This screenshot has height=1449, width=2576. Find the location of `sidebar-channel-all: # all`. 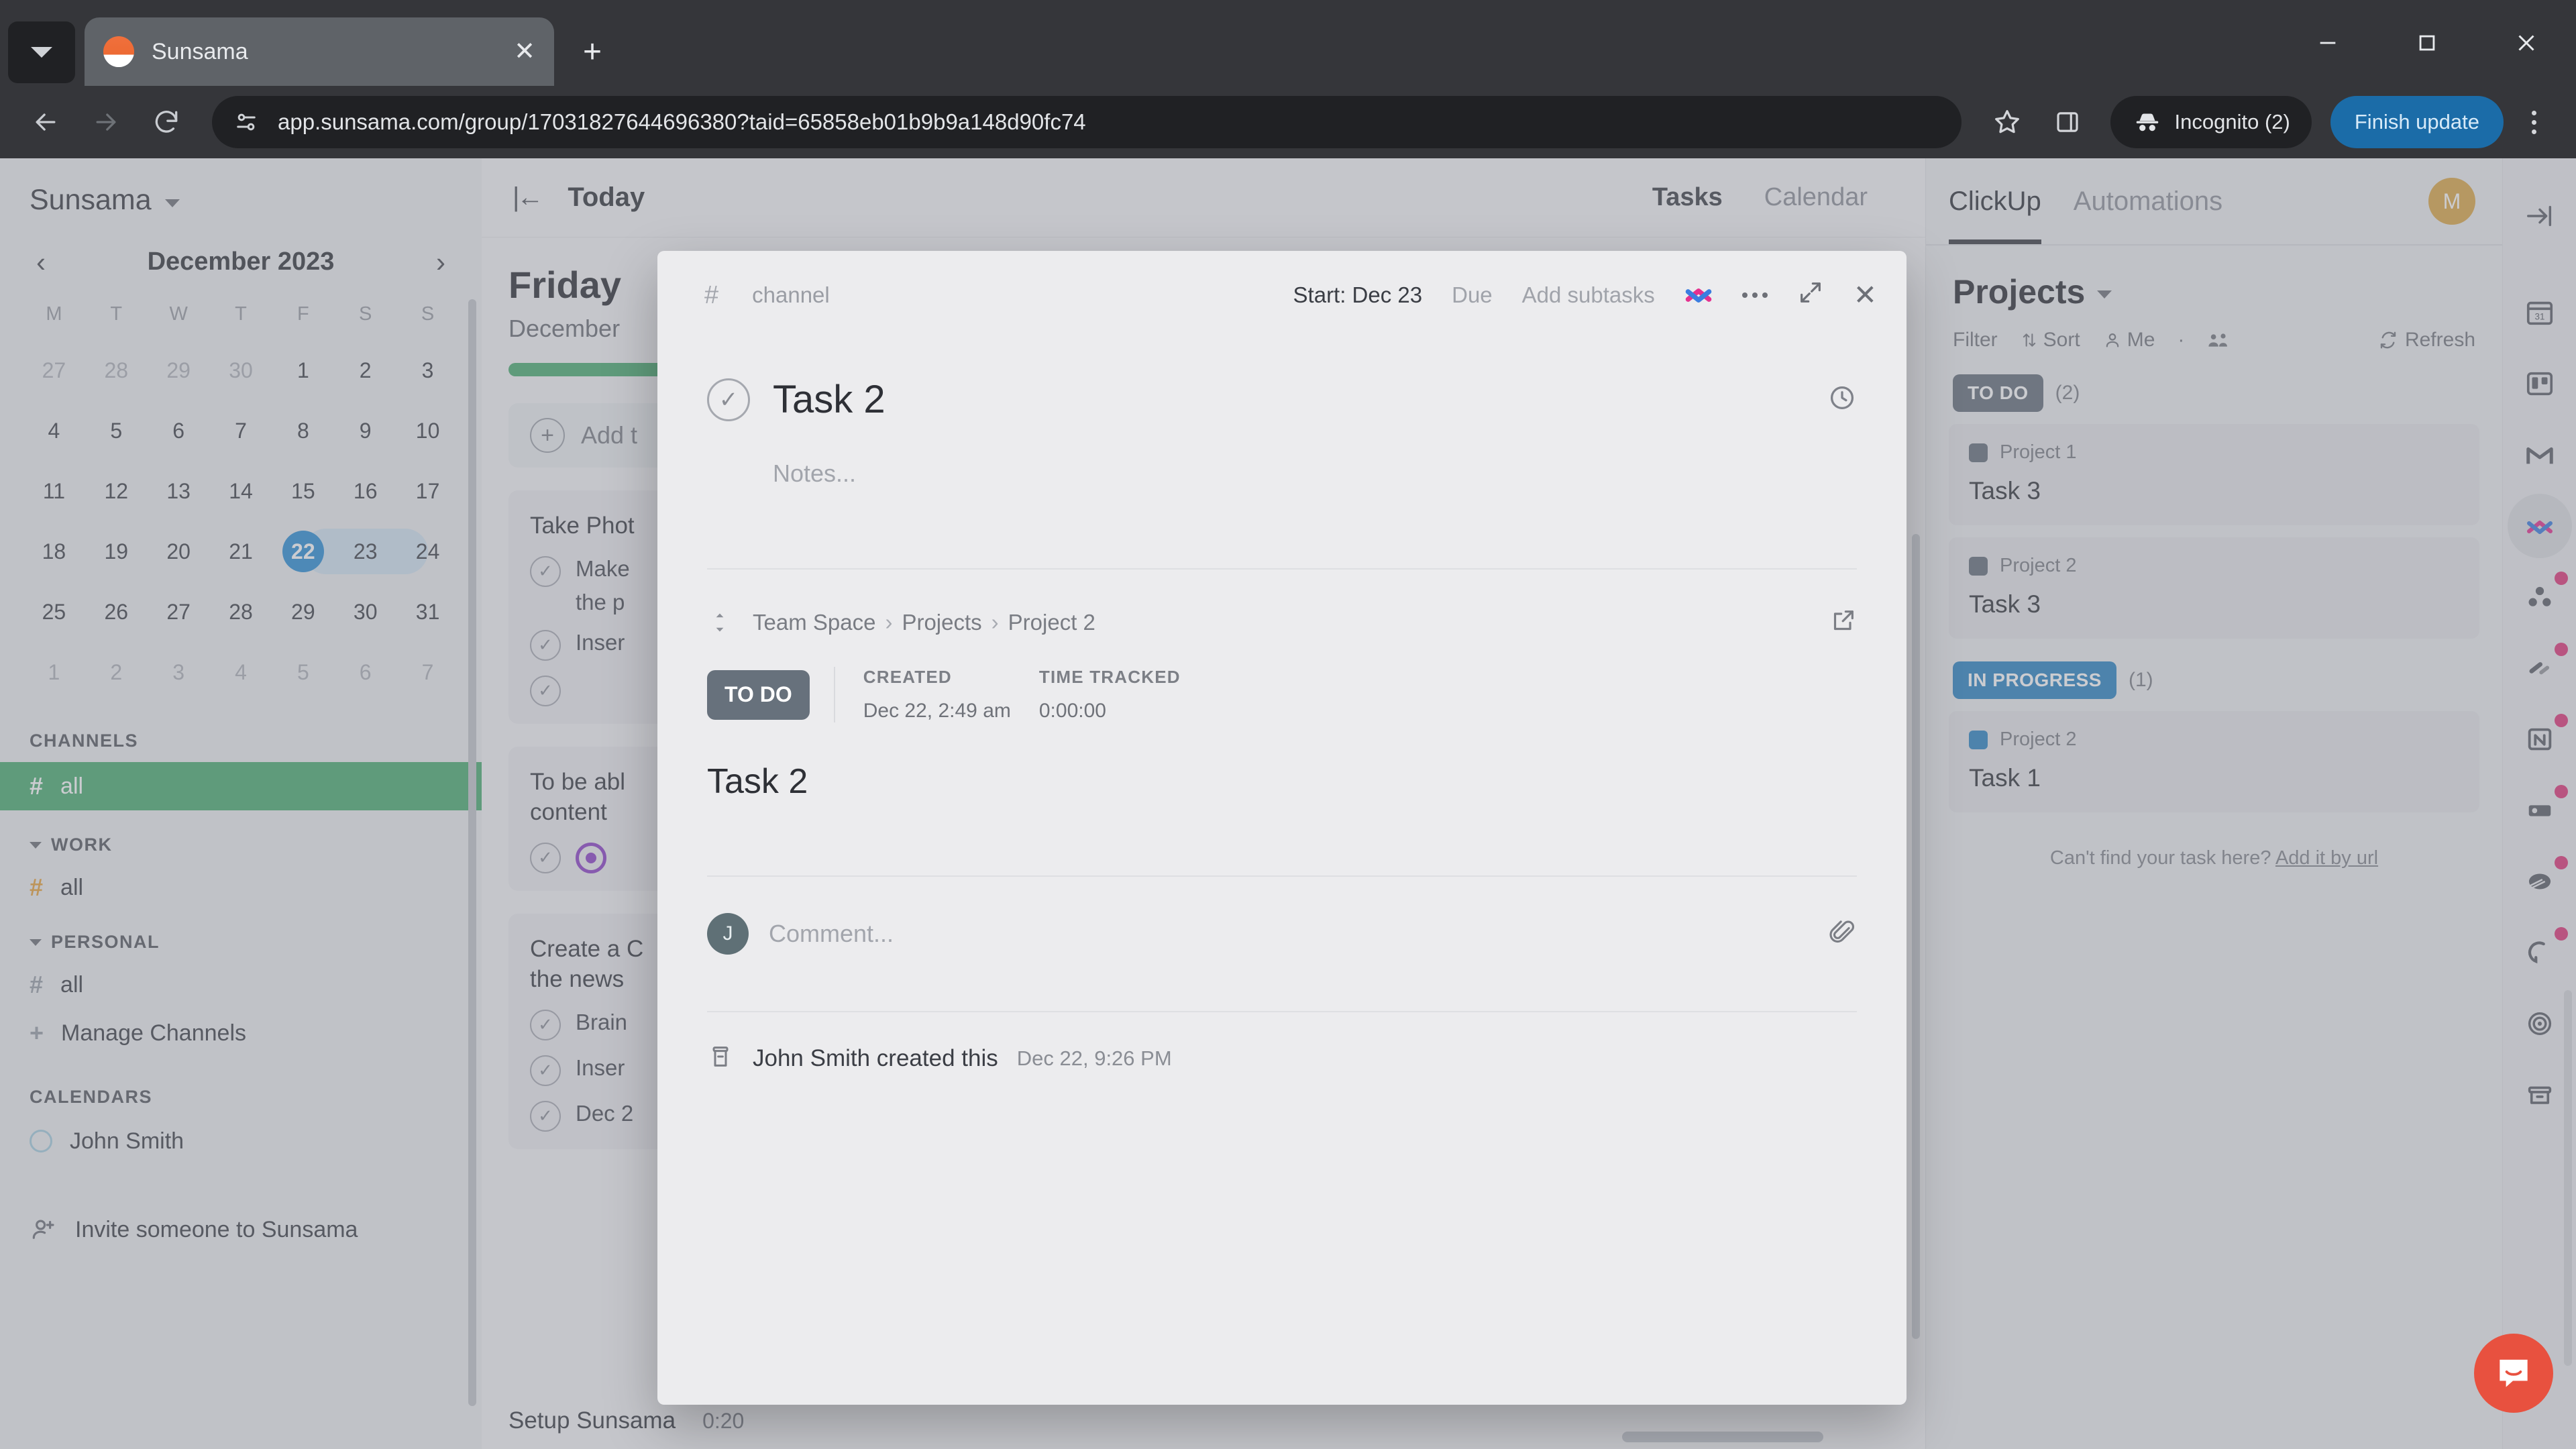

sidebar-channel-all: # all is located at coordinates (241, 786).